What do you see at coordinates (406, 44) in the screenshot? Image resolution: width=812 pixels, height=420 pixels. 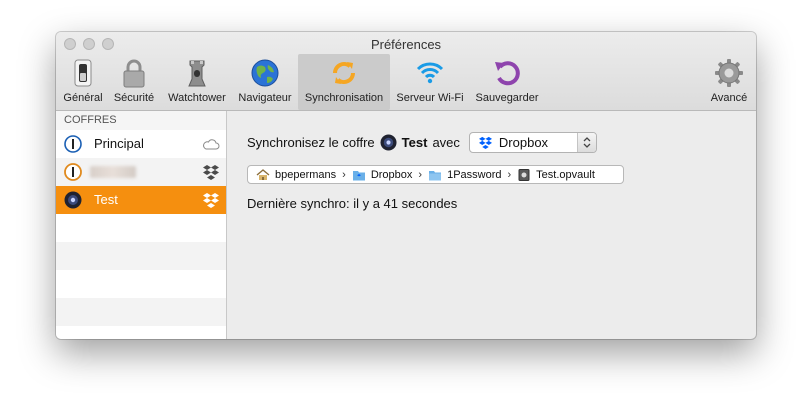 I see `window-title: Préférences` at bounding box center [406, 44].